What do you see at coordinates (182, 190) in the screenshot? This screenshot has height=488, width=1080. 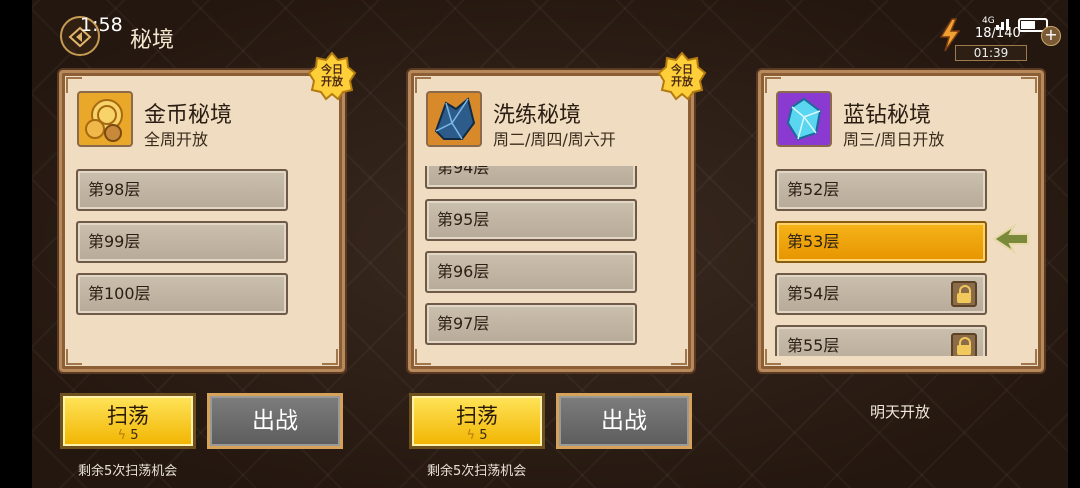 I see `floor-item: 第98层` at bounding box center [182, 190].